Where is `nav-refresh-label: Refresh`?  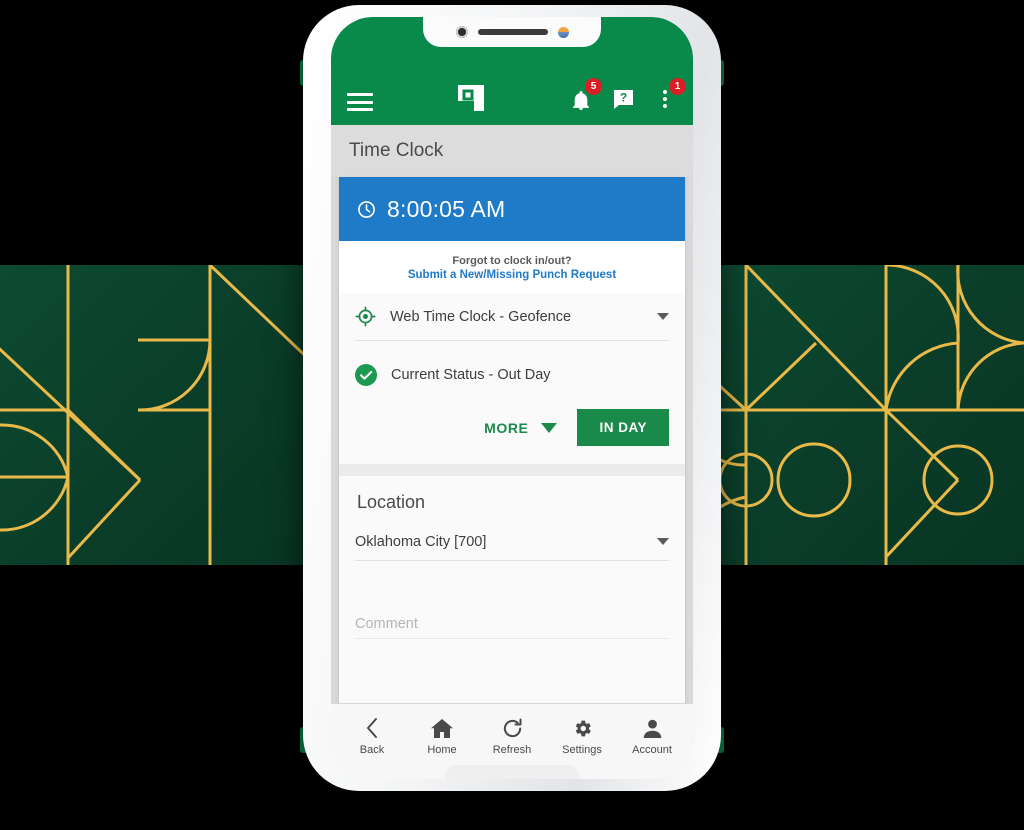
nav-refresh-label: Refresh is located at coordinates (512, 750).